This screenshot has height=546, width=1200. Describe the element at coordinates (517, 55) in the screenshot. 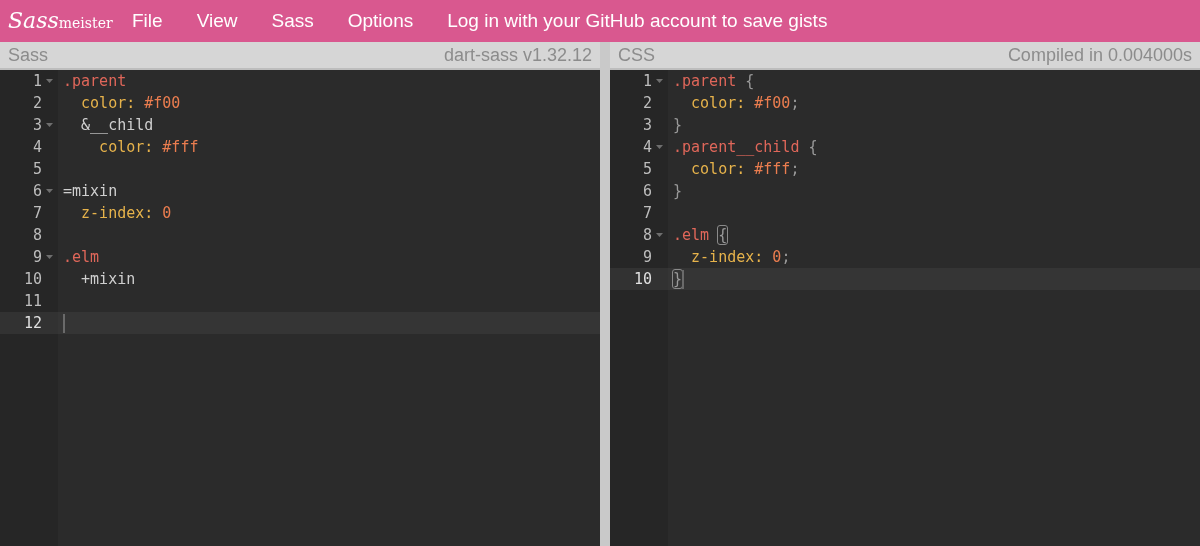

I see `compiler-info: dart-sass v1.32.12` at that location.